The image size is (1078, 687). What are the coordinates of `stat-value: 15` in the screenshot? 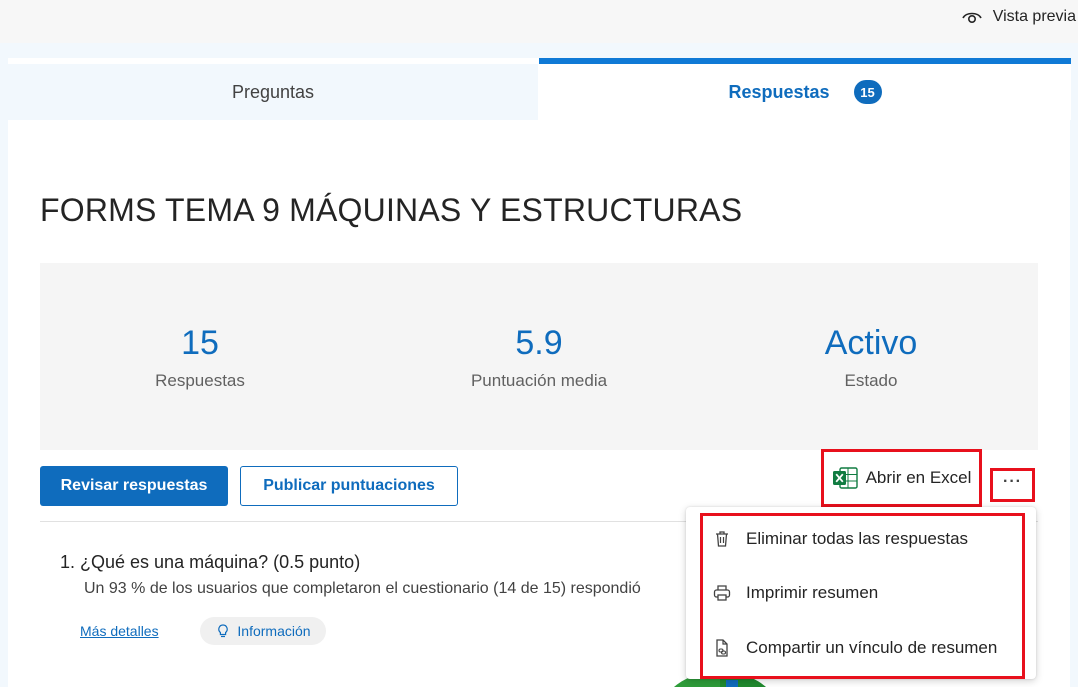 It's located at (200, 343).